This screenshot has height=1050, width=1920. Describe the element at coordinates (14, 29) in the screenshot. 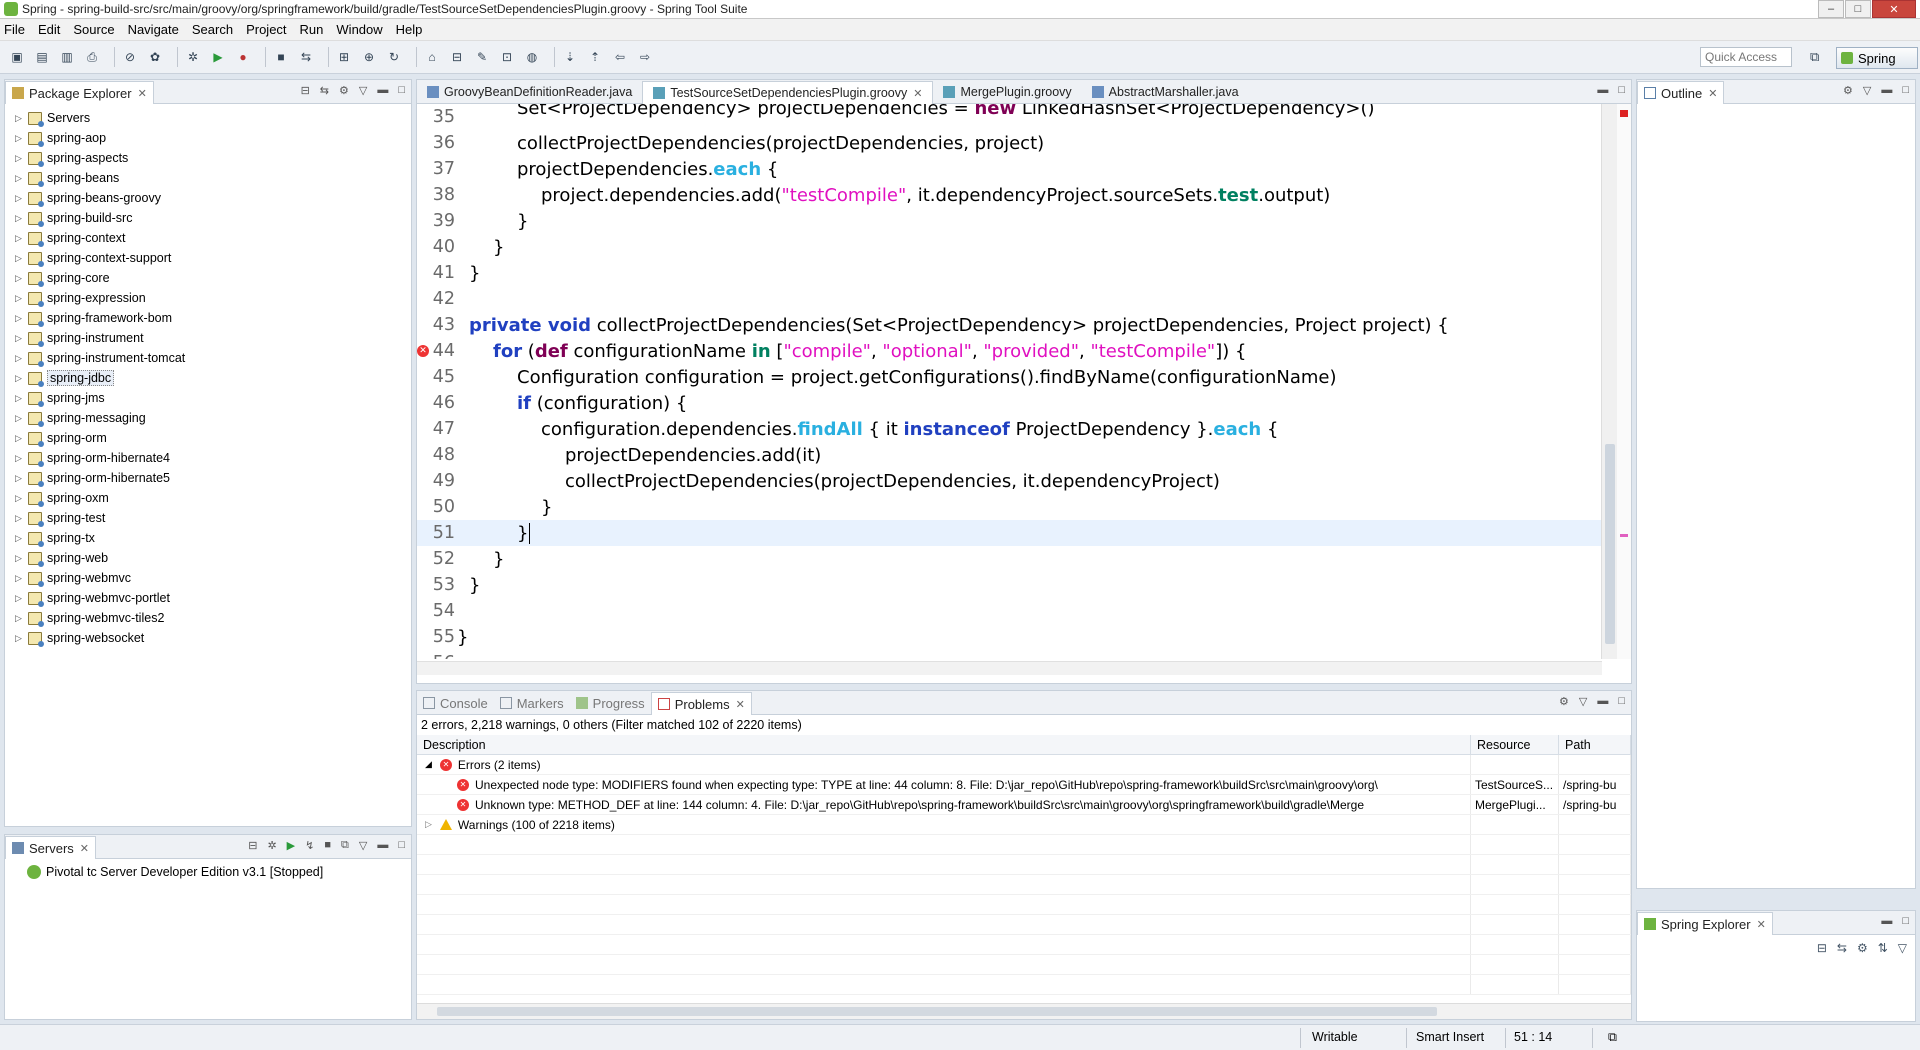

I see `menu-file: File` at that location.